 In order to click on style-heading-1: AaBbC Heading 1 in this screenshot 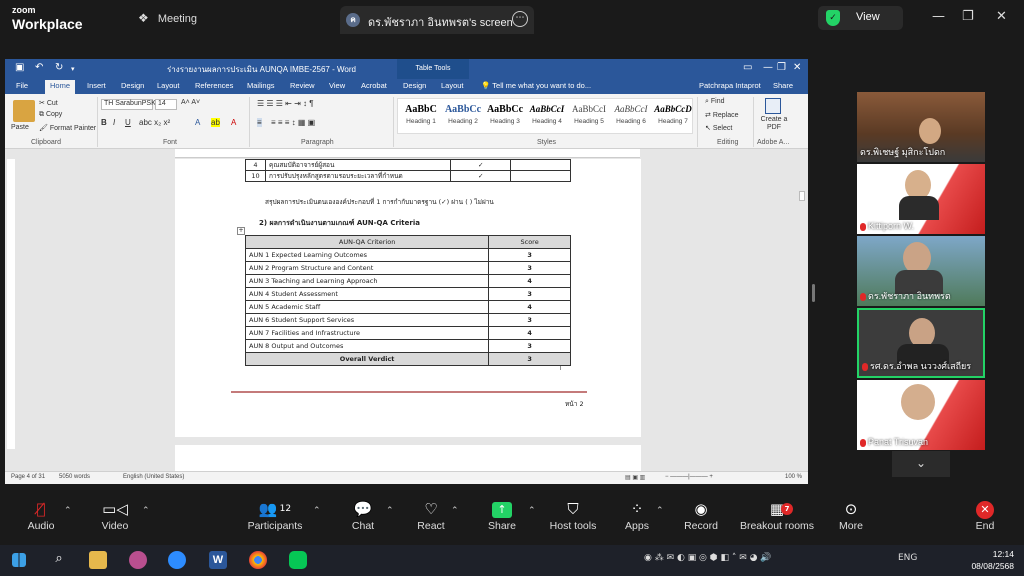, I will do `click(421, 113)`.